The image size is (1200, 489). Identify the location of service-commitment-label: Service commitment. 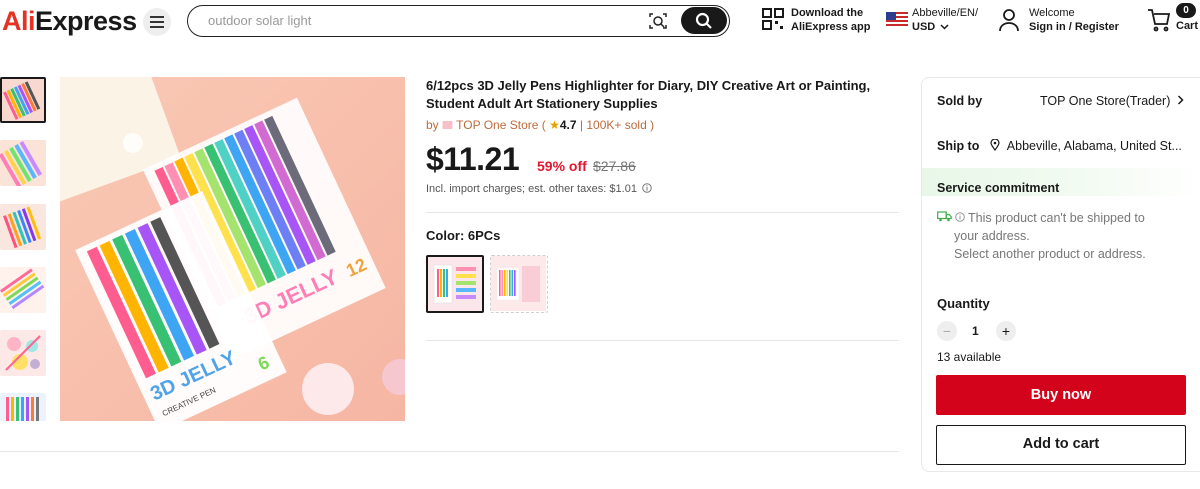
(998, 188).